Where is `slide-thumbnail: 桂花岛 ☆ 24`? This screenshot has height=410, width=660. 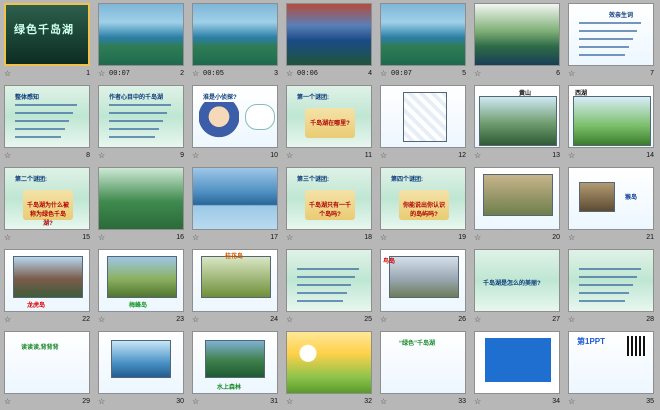 slide-thumbnail: 桂花岛 ☆ 24 is located at coordinates (238, 288).